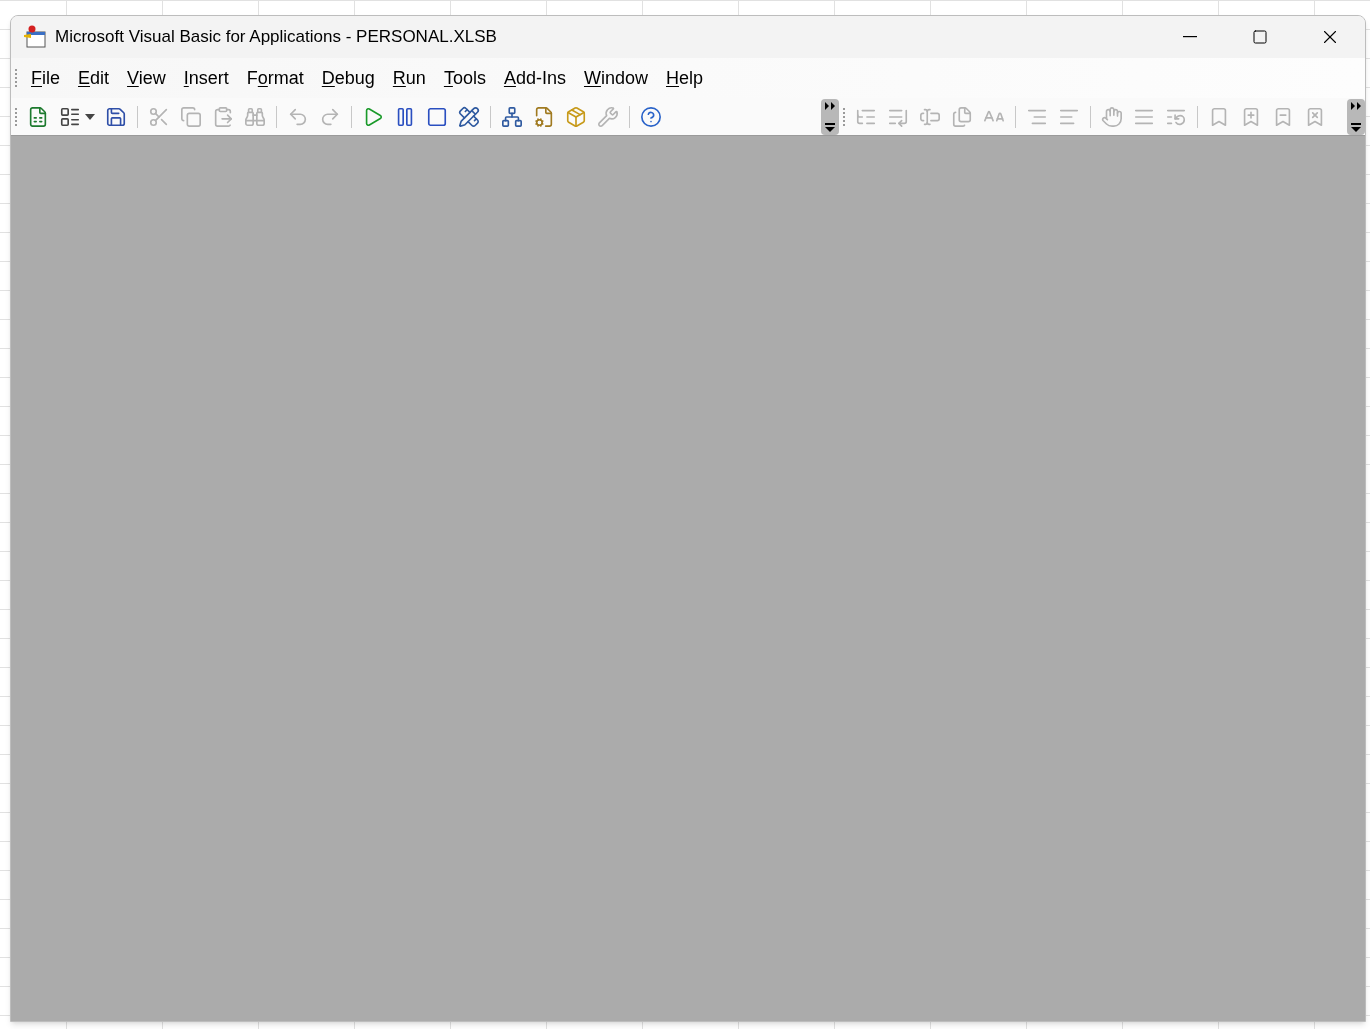  I want to click on menu-item: Tools, so click(464, 78).